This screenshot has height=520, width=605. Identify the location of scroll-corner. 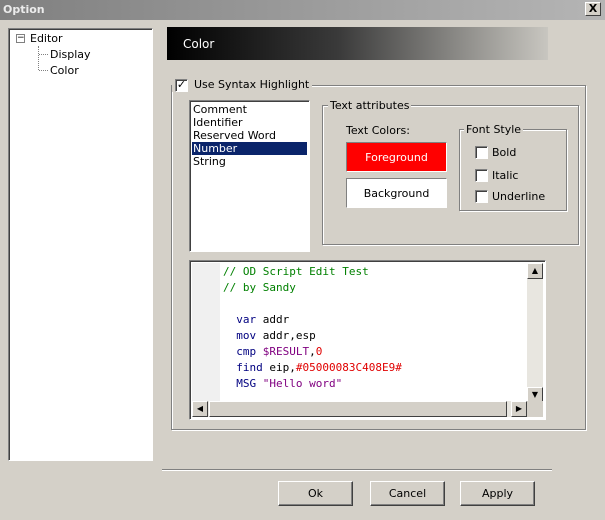
(535, 409).